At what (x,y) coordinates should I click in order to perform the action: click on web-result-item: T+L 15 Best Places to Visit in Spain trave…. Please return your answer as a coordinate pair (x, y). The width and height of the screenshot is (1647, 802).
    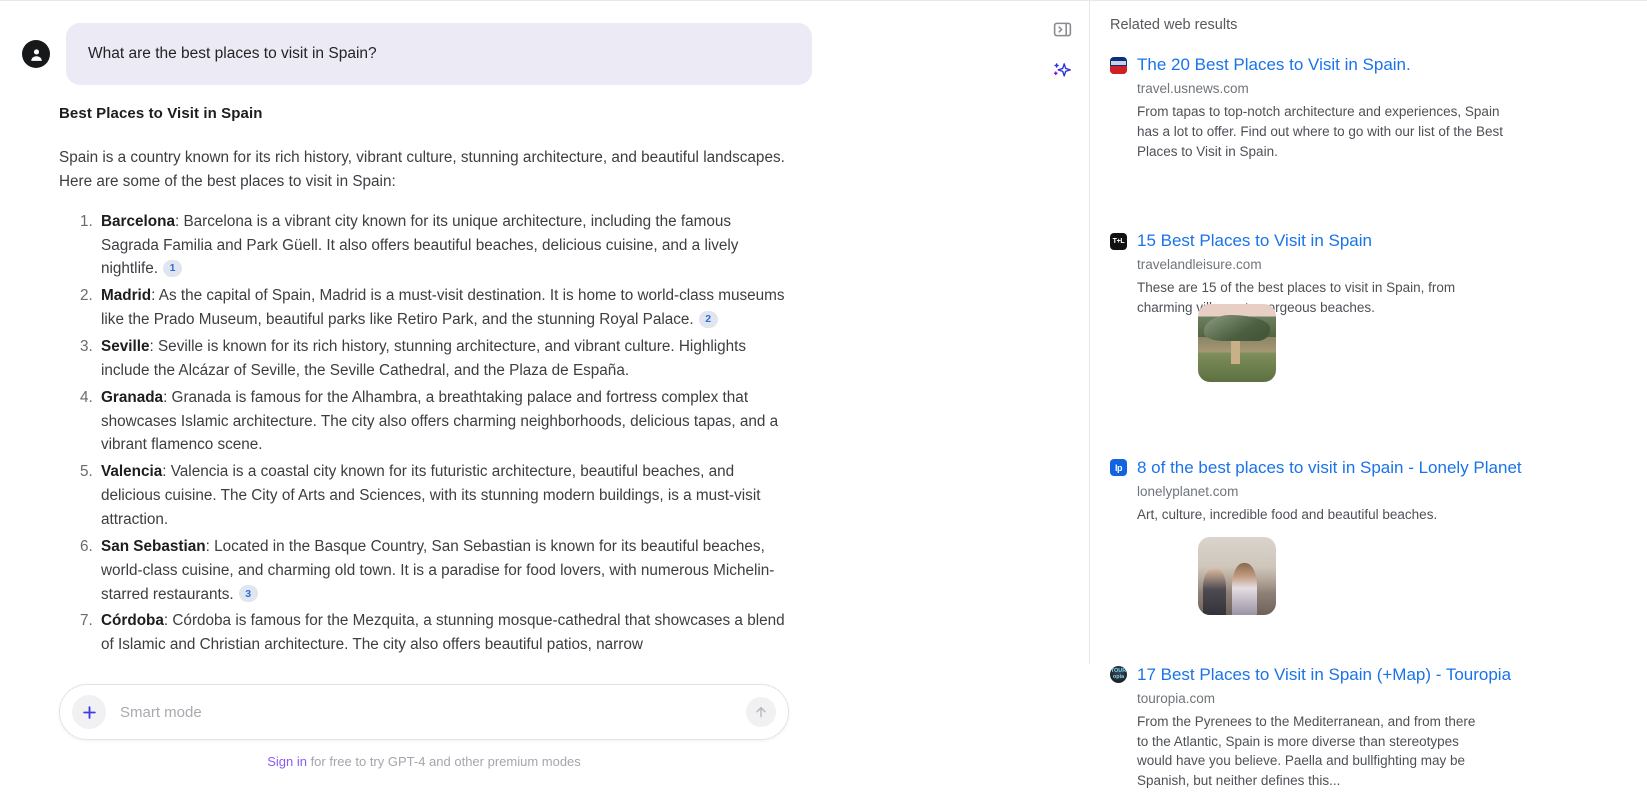
    Looking at the image, I should click on (1370, 313).